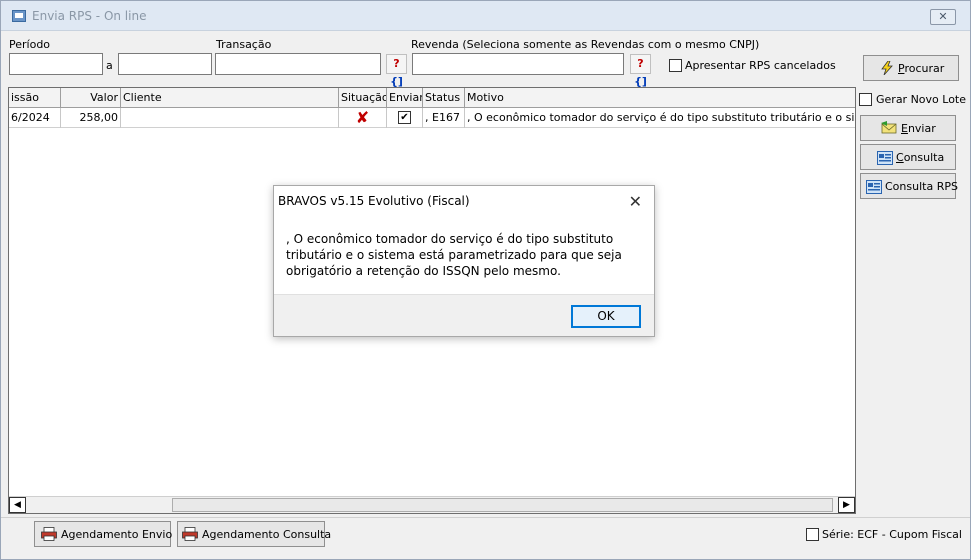 Image resolution: width=971 pixels, height=560 pixels. What do you see at coordinates (165, 64) in the screenshot?
I see `periodo-fim-field` at bounding box center [165, 64].